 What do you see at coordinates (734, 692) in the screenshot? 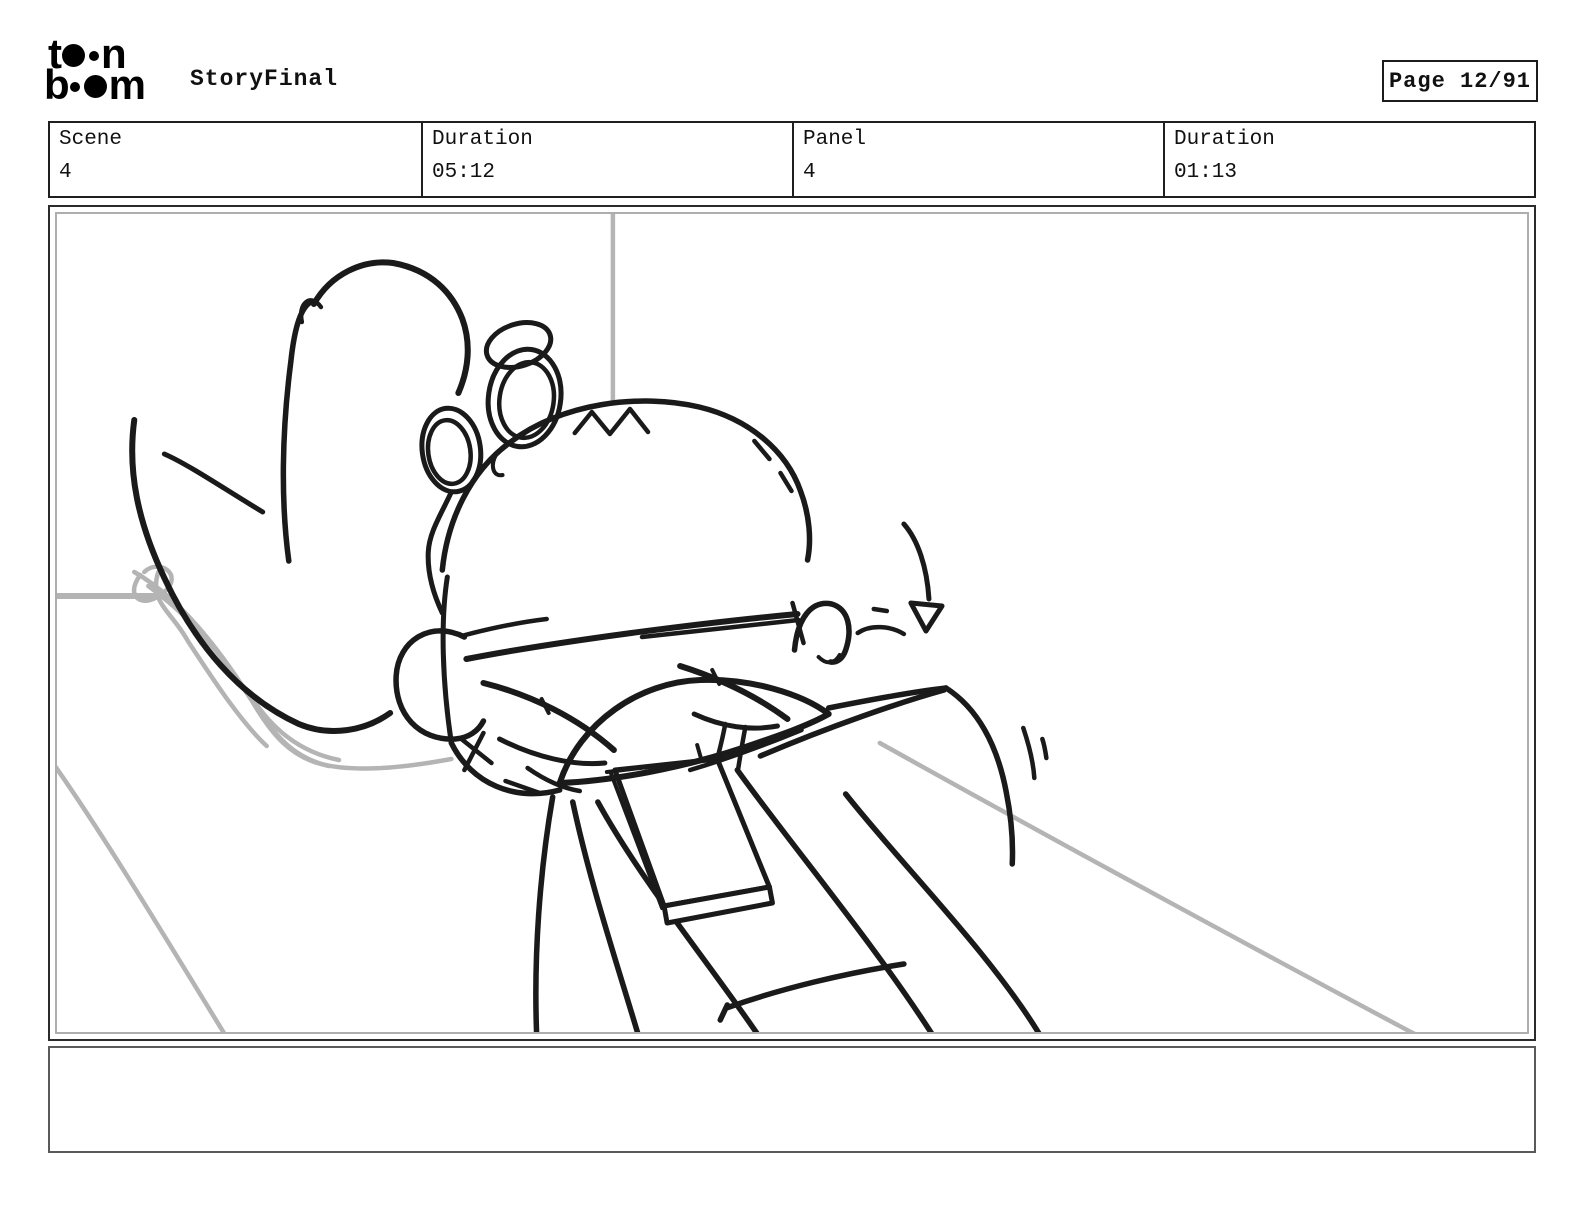
I see `right-eye-upper-lid` at bounding box center [734, 692].